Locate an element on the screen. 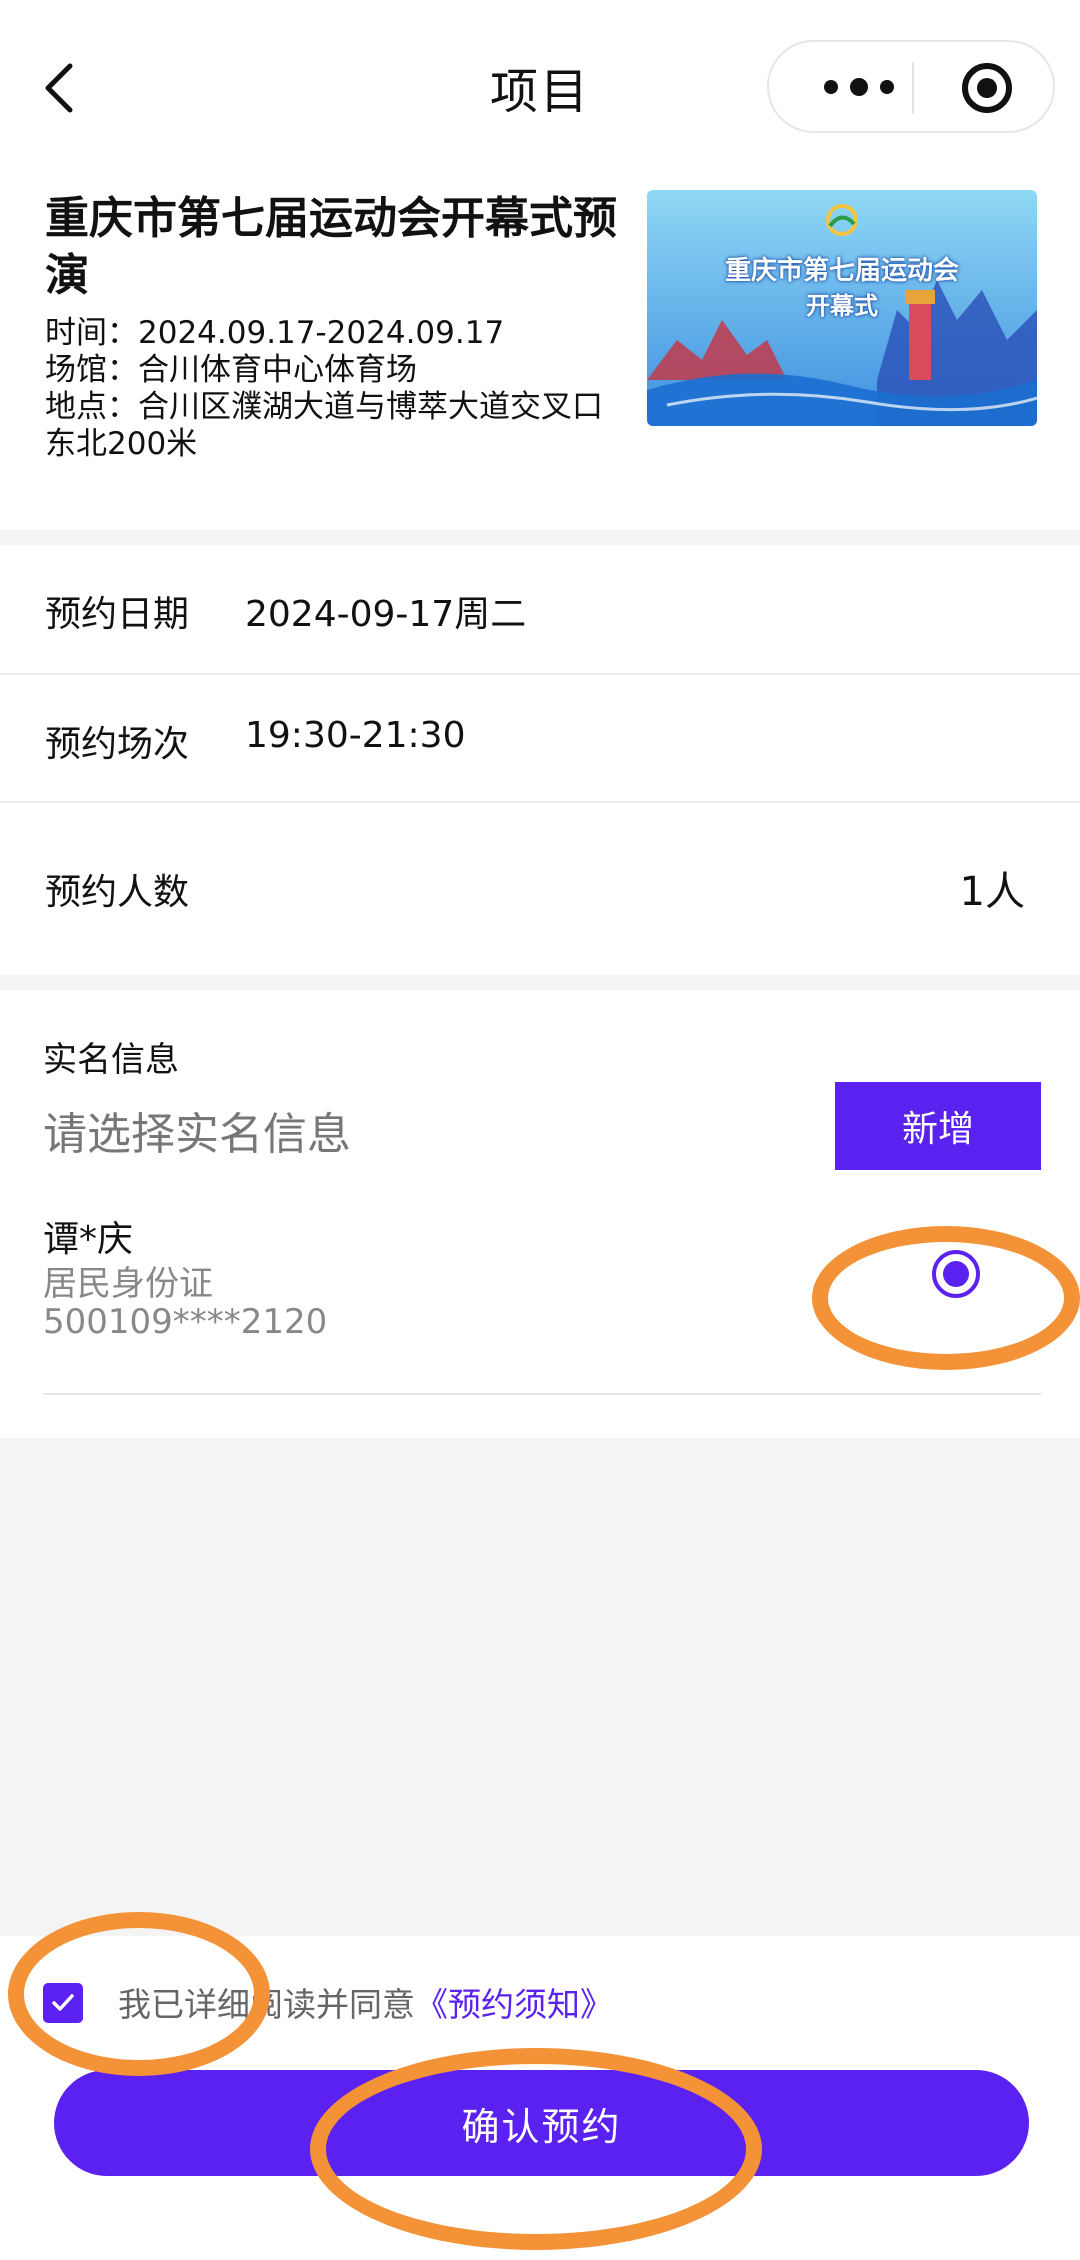 Image resolution: width=1080 pixels, height=2260 pixels. add-person-button: 新增 is located at coordinates (938, 1126).